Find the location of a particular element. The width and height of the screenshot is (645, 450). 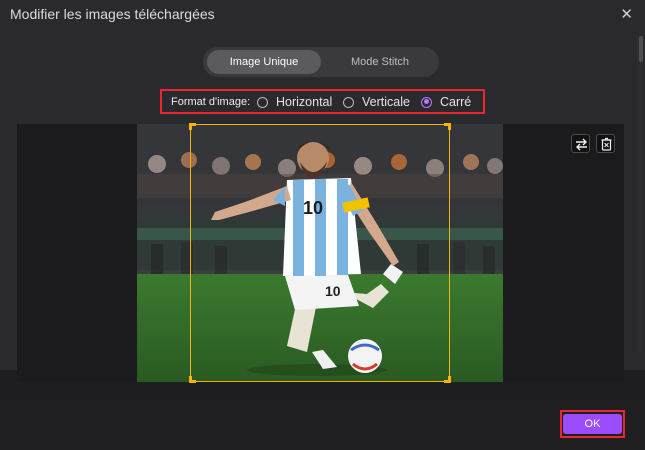

radio-verticale: Verticale is located at coordinates (376, 102).